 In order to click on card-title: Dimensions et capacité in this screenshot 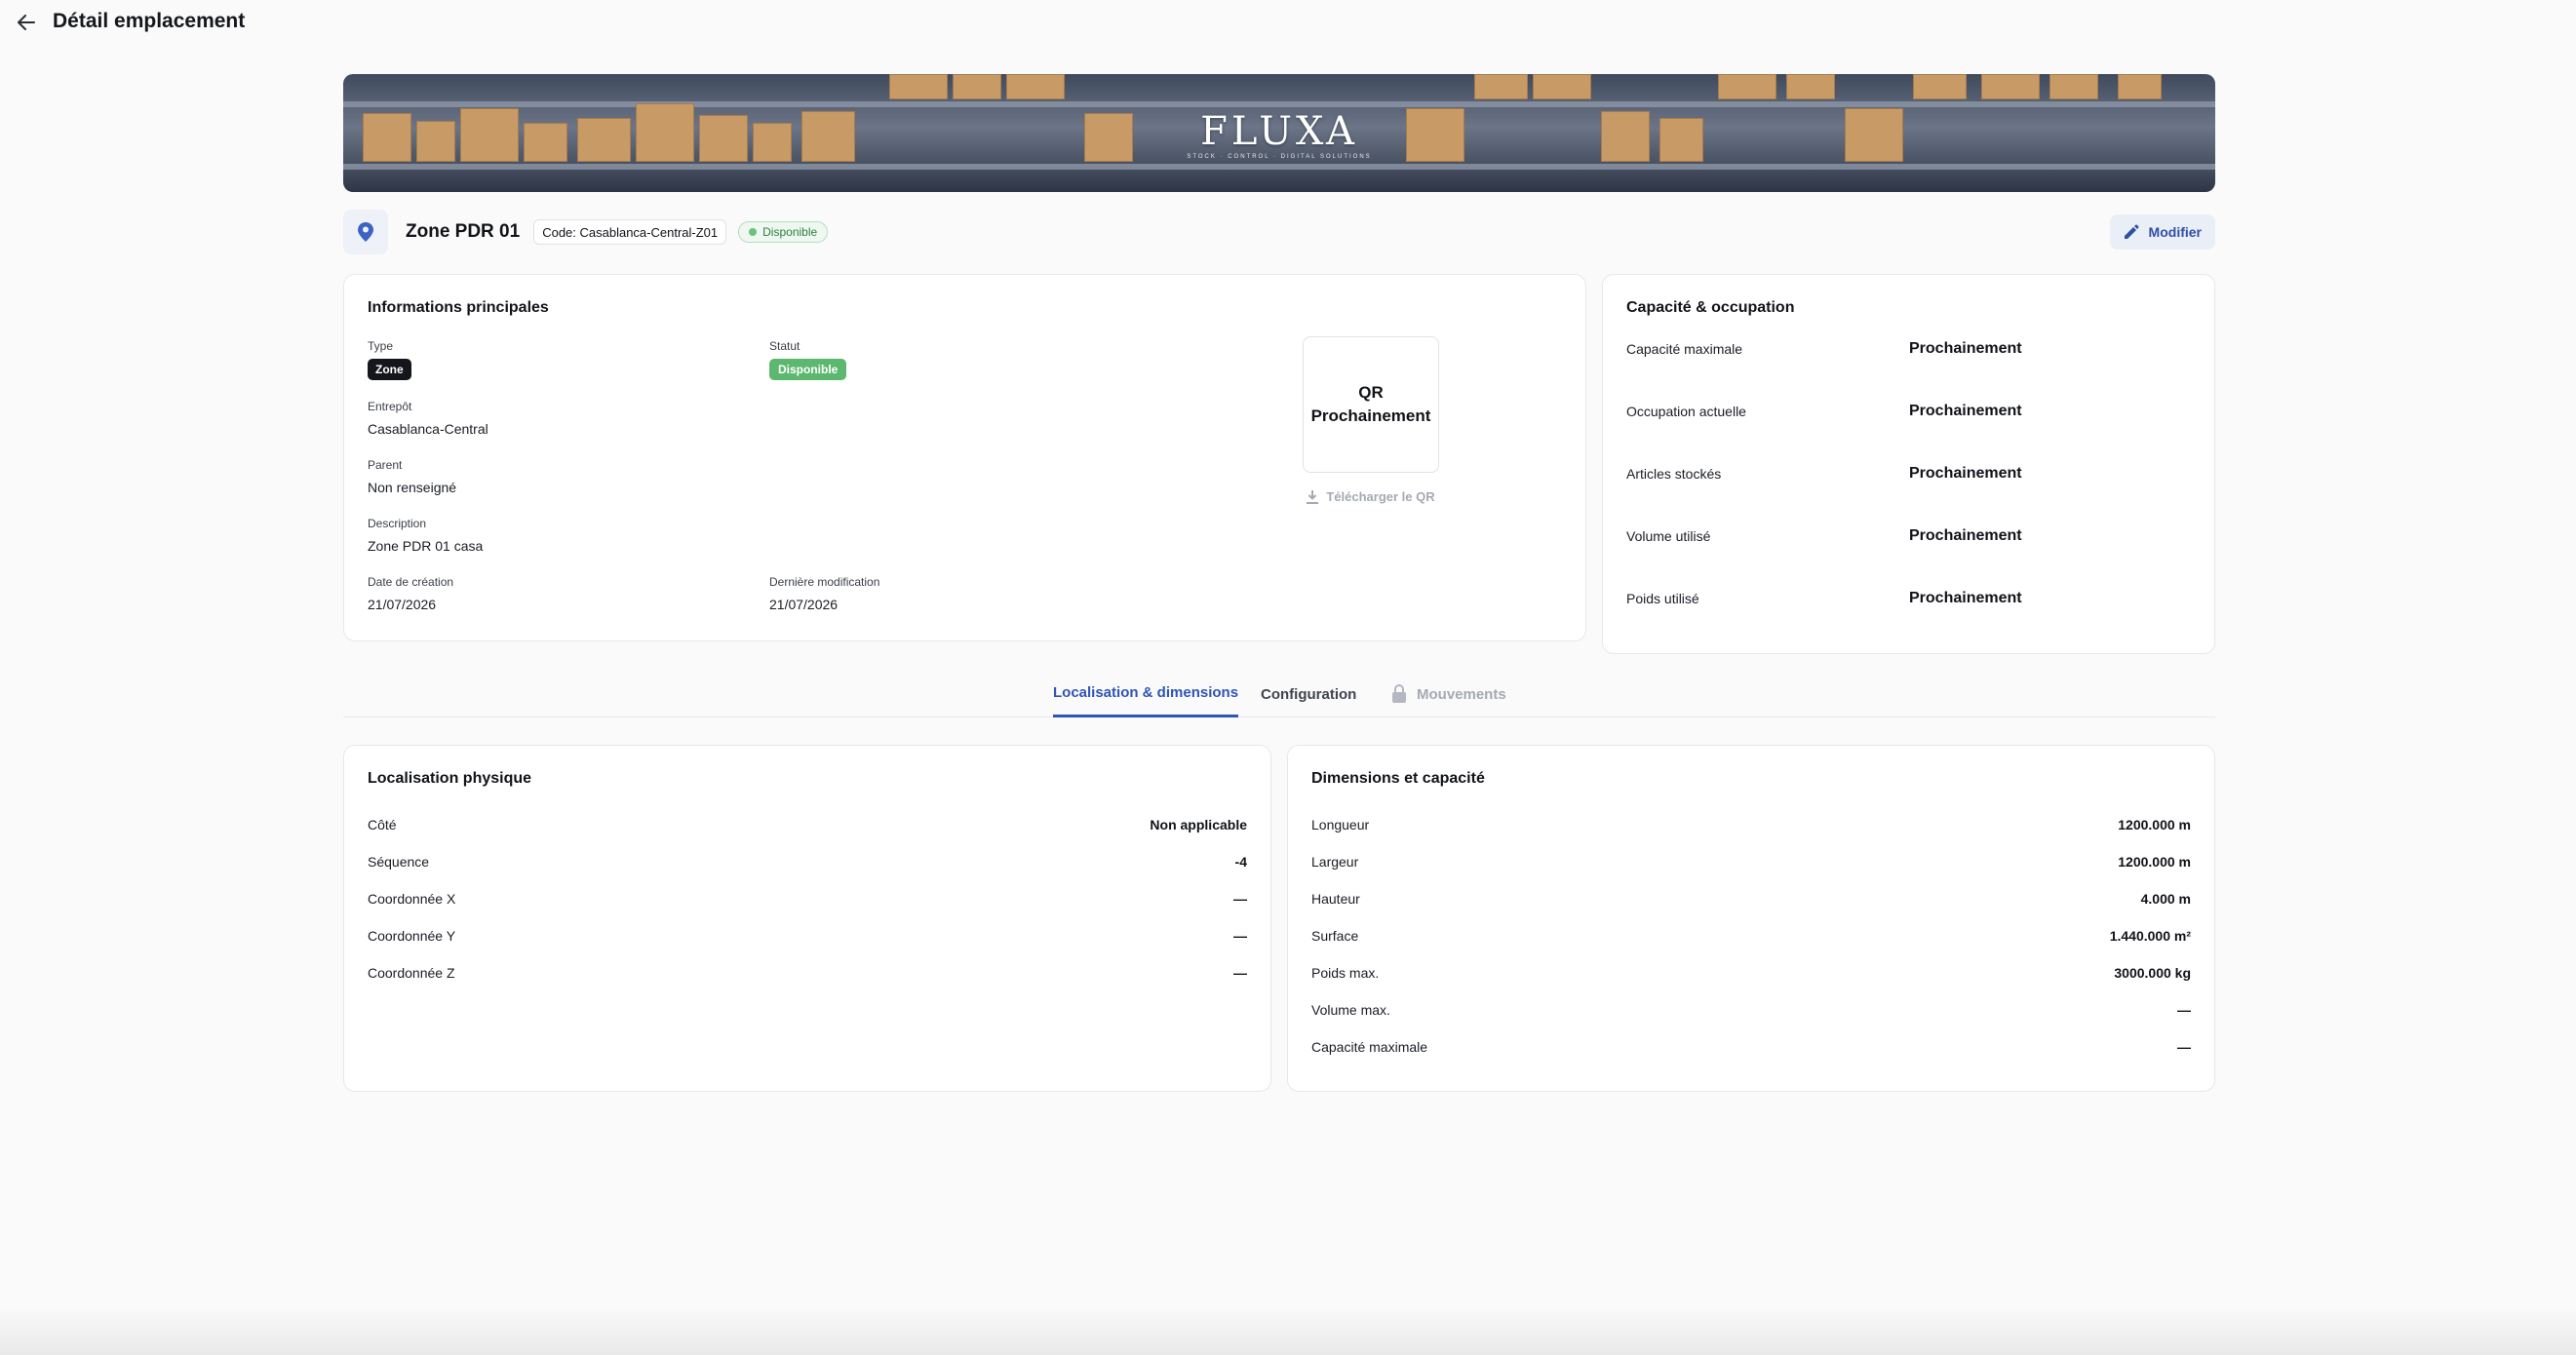, I will do `click(1398, 779)`.